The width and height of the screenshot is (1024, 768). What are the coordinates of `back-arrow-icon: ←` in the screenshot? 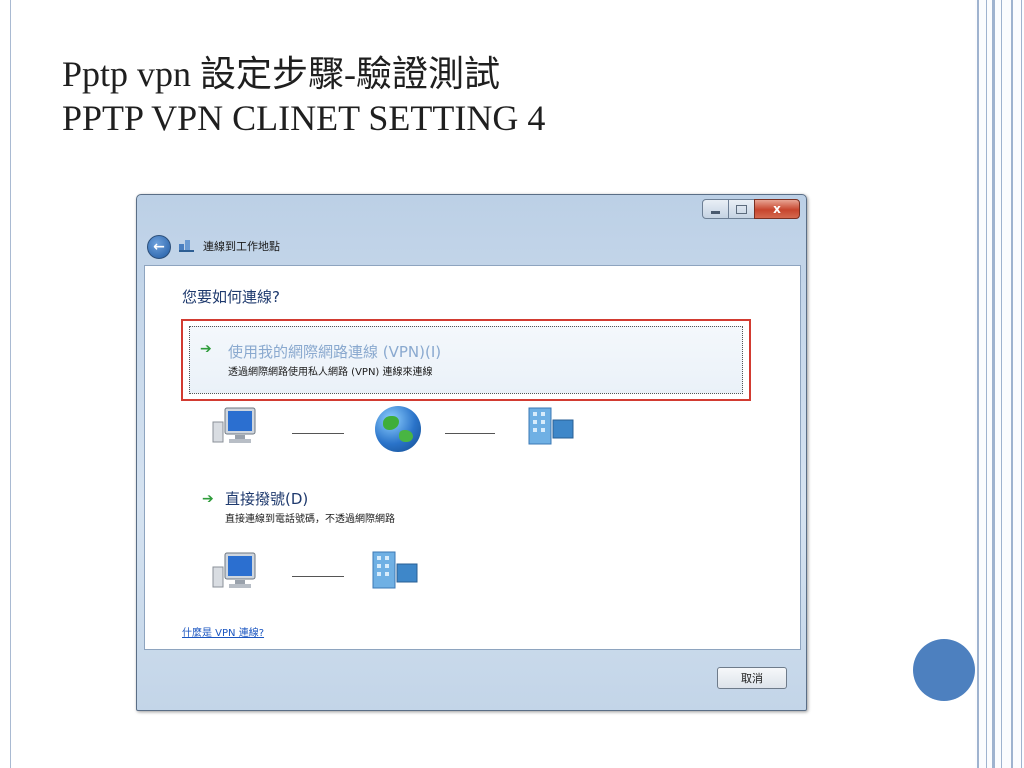 It's located at (159, 247).